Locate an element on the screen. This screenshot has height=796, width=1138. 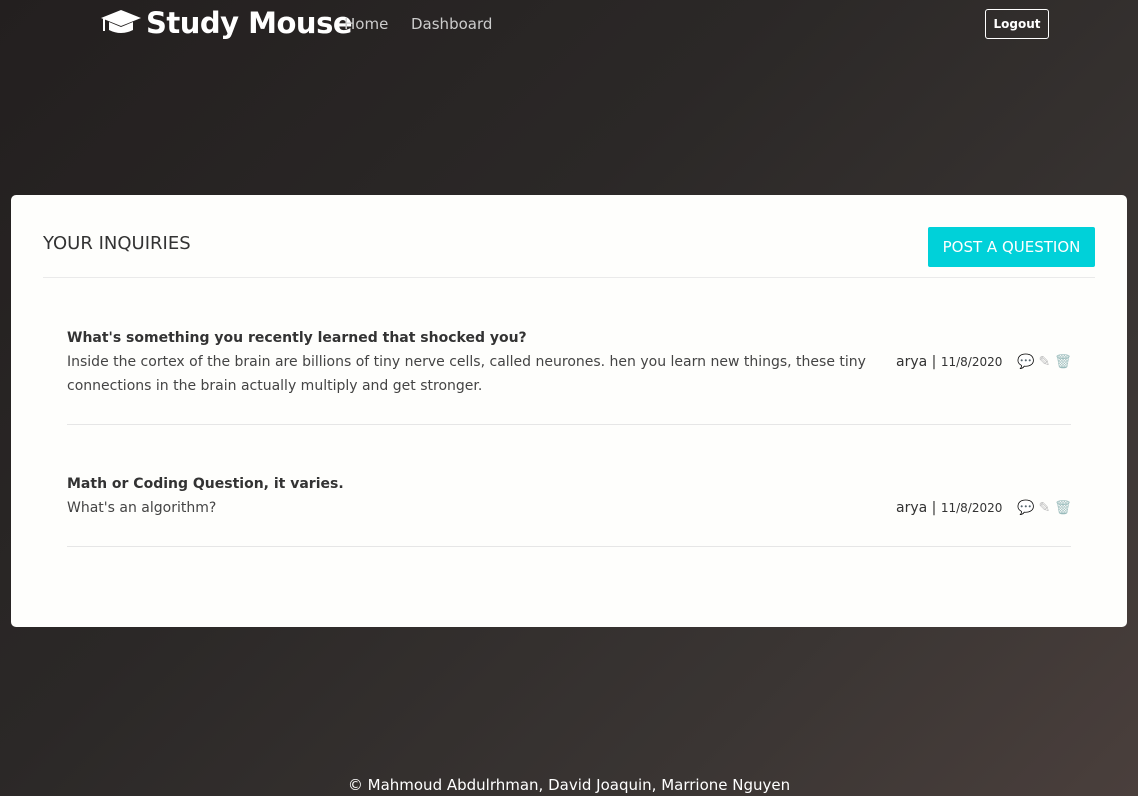
brand-link: Study Mouse is located at coordinates (226, 23).